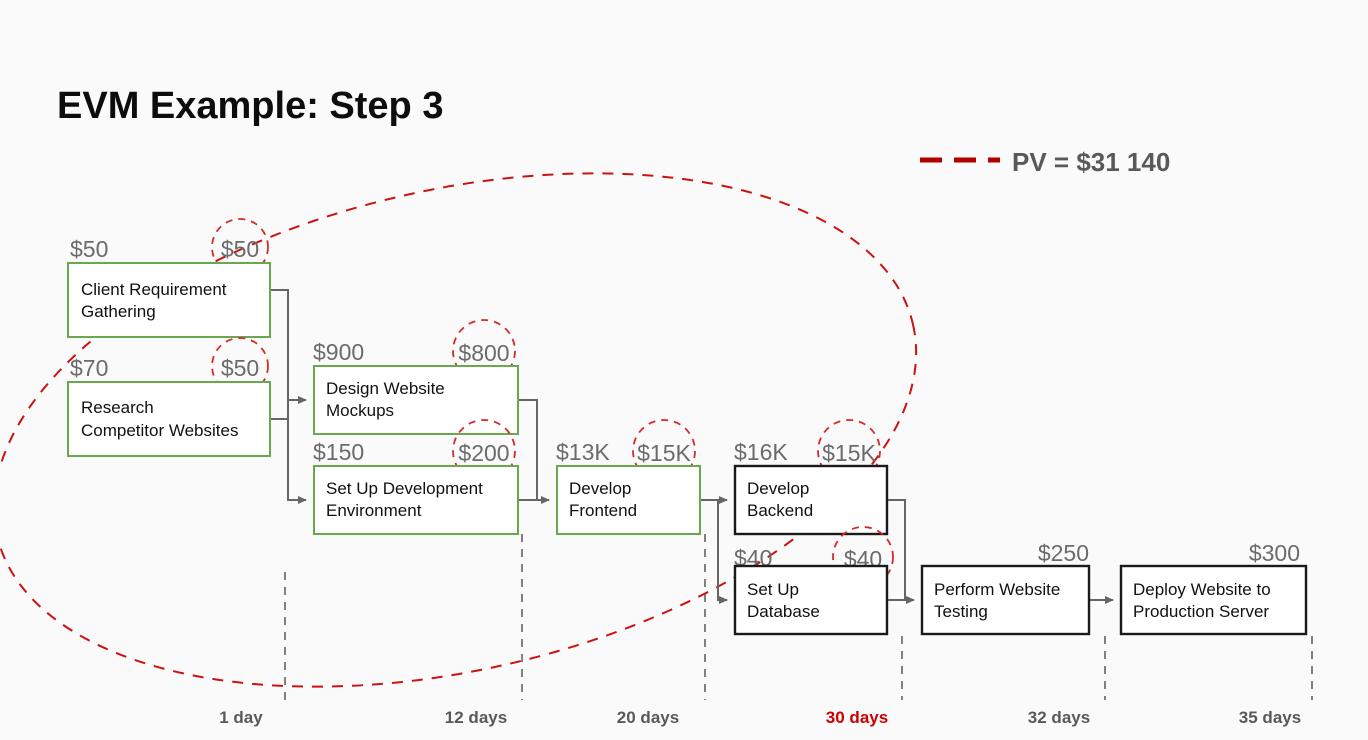 The height and width of the screenshot is (740, 1368). I want to click on planned-cost-label: $16K, so click(761, 452).